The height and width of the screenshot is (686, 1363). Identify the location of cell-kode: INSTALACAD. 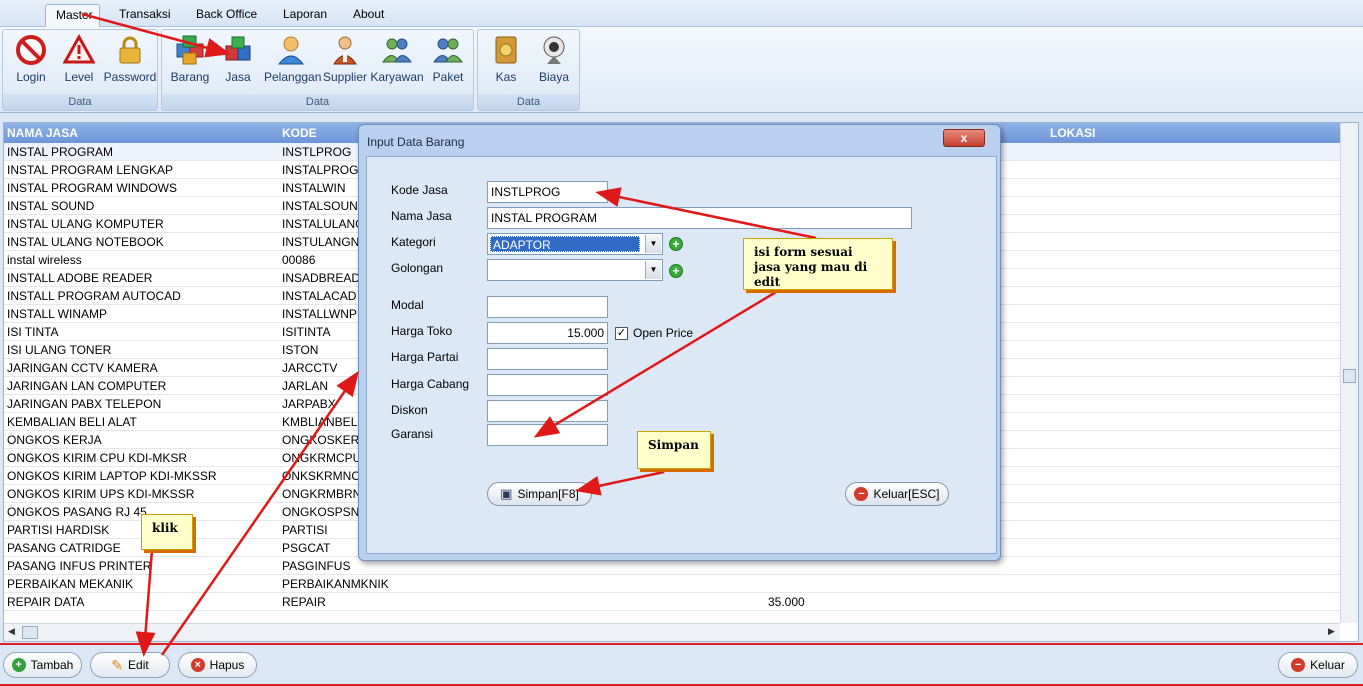
(319, 296).